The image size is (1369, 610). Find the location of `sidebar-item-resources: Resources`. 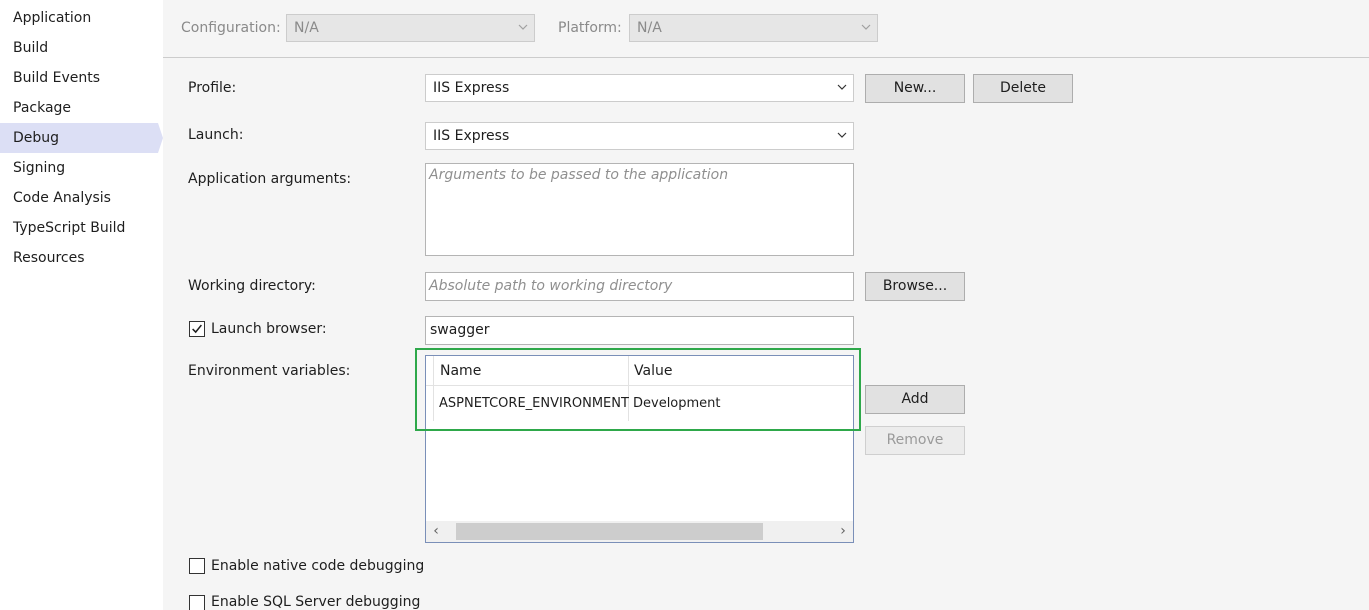

sidebar-item-resources: Resources is located at coordinates (79, 258).